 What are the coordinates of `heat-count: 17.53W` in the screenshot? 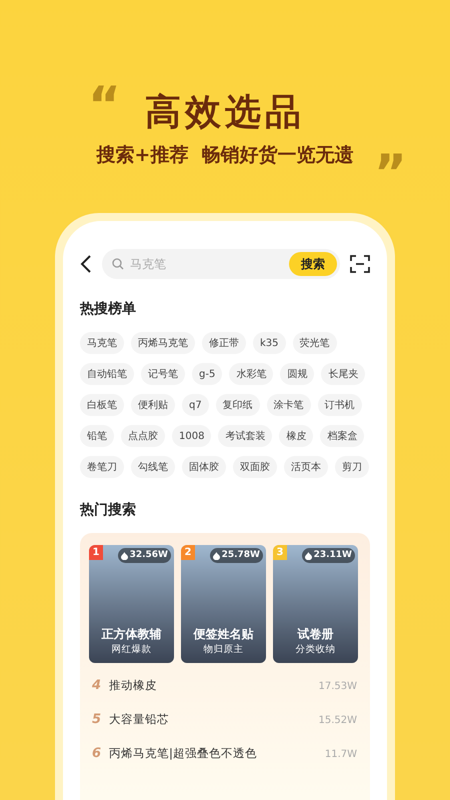 It's located at (338, 687).